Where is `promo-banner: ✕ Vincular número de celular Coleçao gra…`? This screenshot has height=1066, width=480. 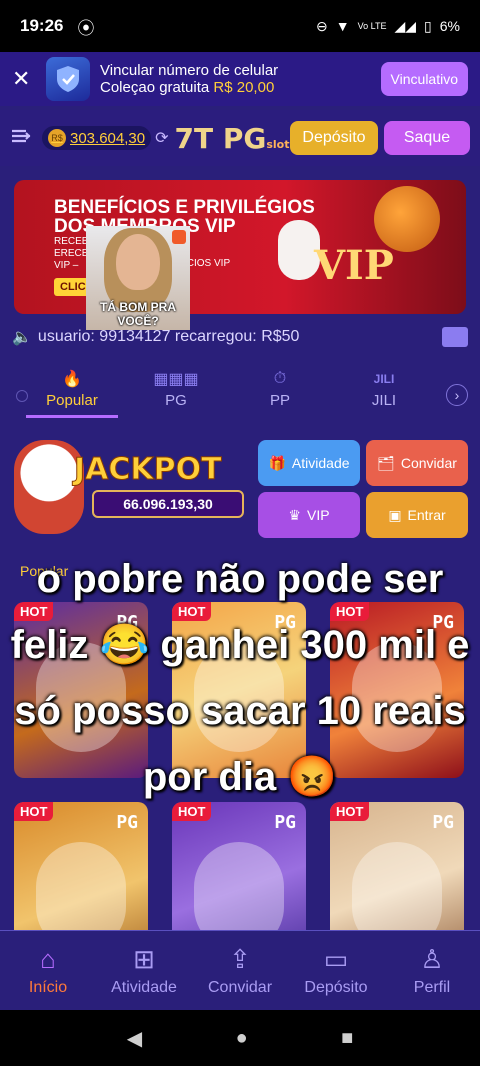
promo-banner: ✕ Vincular número de celular Coleçao gra… is located at coordinates (240, 79).